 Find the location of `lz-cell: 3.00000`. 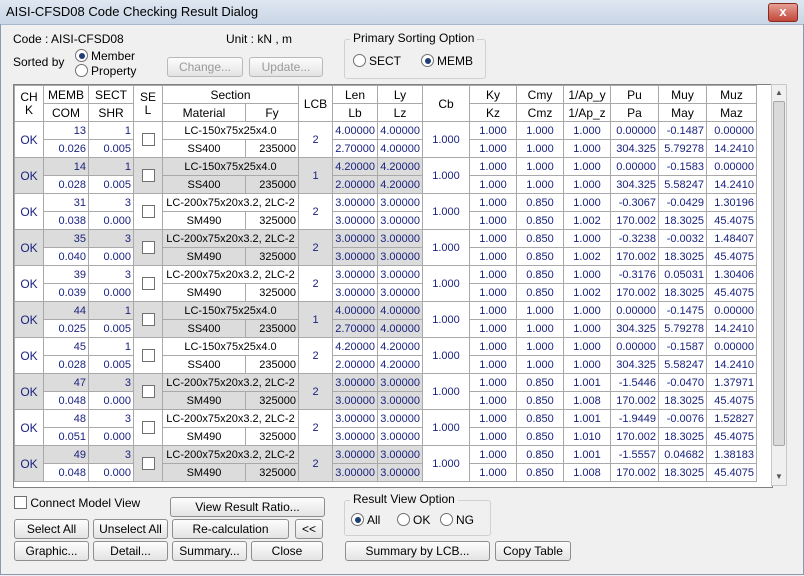

lz-cell: 3.00000 is located at coordinates (400, 292).